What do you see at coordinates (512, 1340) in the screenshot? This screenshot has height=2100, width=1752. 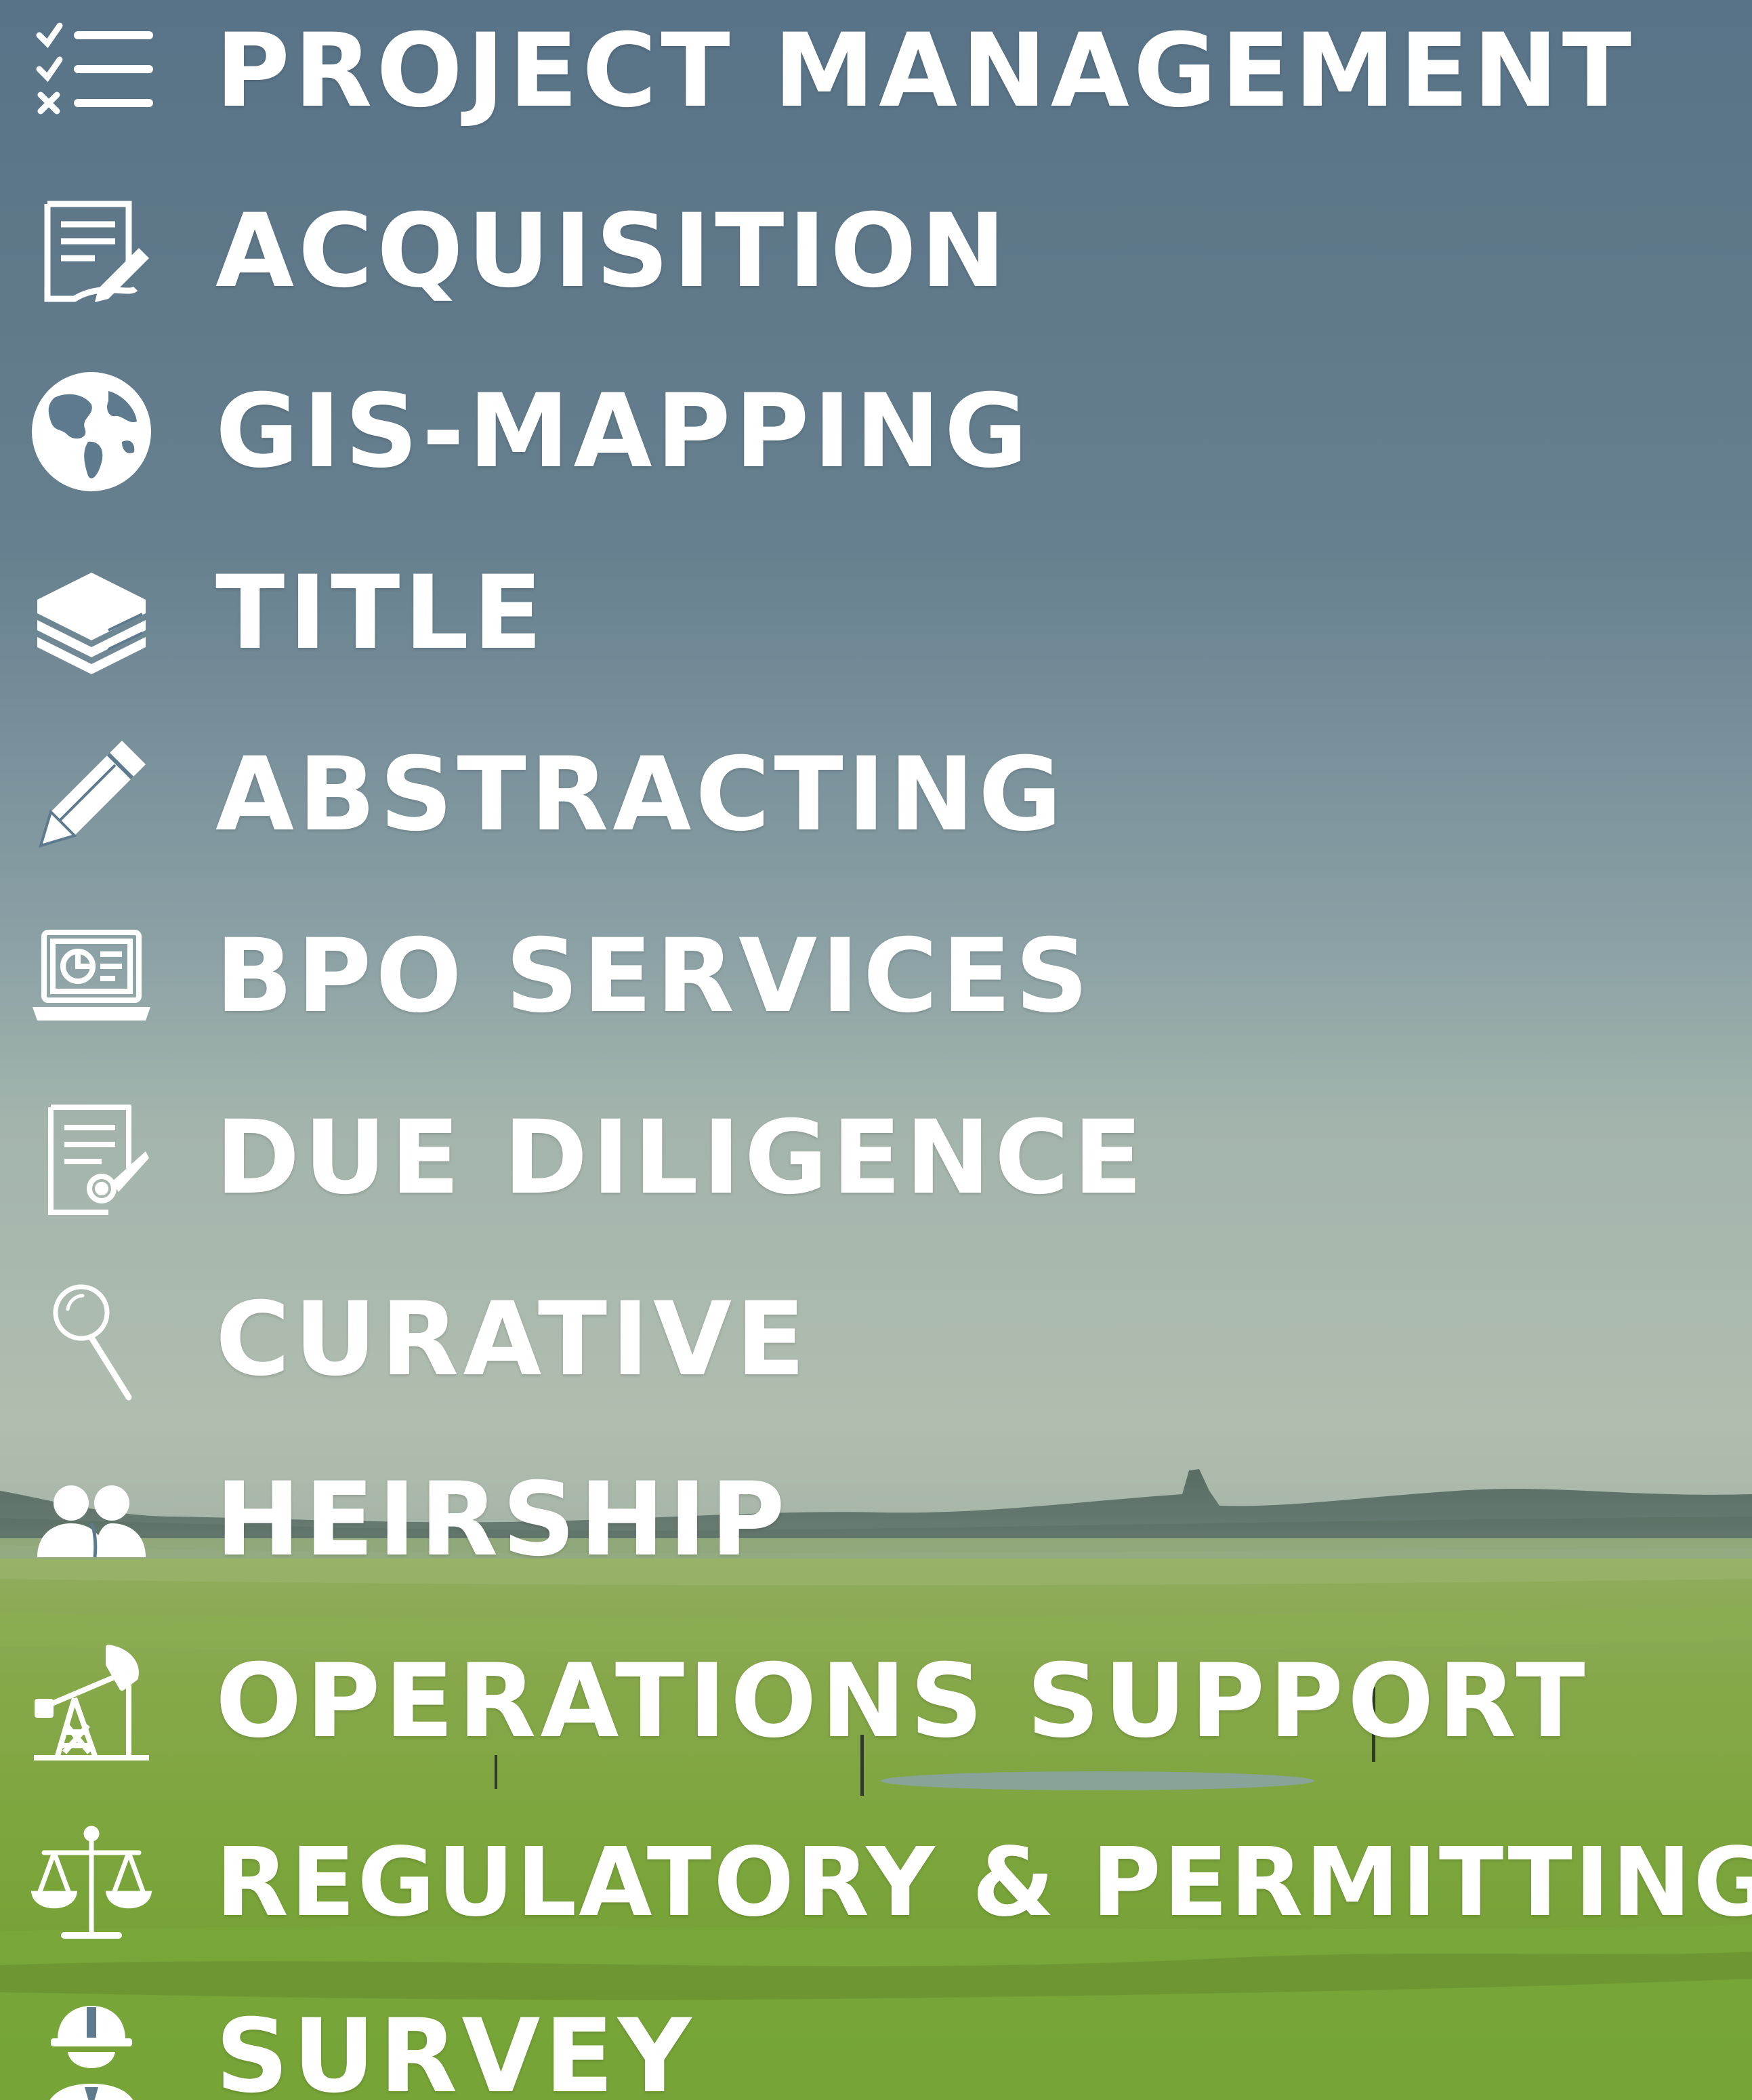 I see `service-label: CURATIVE` at bounding box center [512, 1340].